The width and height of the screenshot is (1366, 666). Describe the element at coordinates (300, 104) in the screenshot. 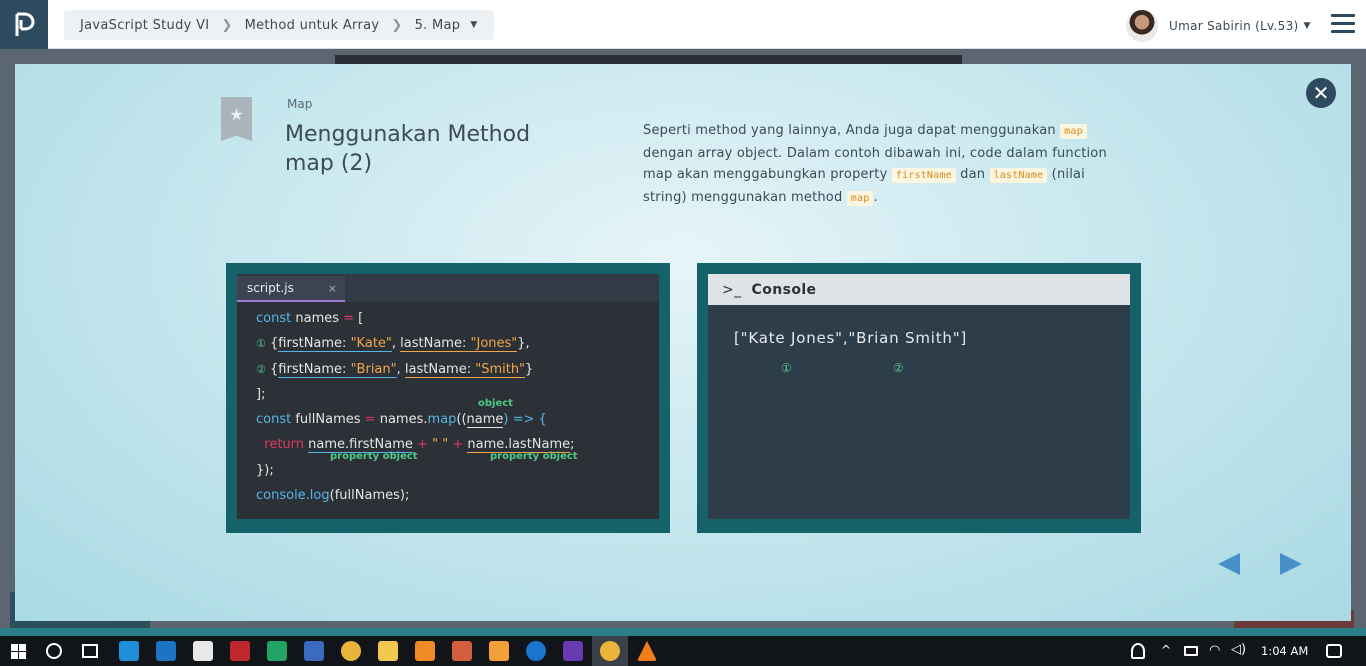

I see `lesson-section-label: Map` at that location.